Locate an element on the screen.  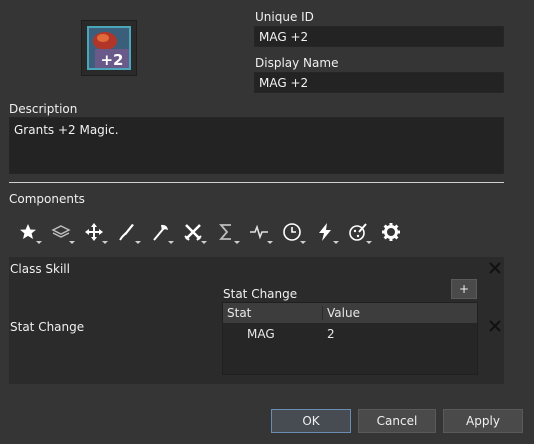
display-name-field: MAG +2 is located at coordinates (379, 82).